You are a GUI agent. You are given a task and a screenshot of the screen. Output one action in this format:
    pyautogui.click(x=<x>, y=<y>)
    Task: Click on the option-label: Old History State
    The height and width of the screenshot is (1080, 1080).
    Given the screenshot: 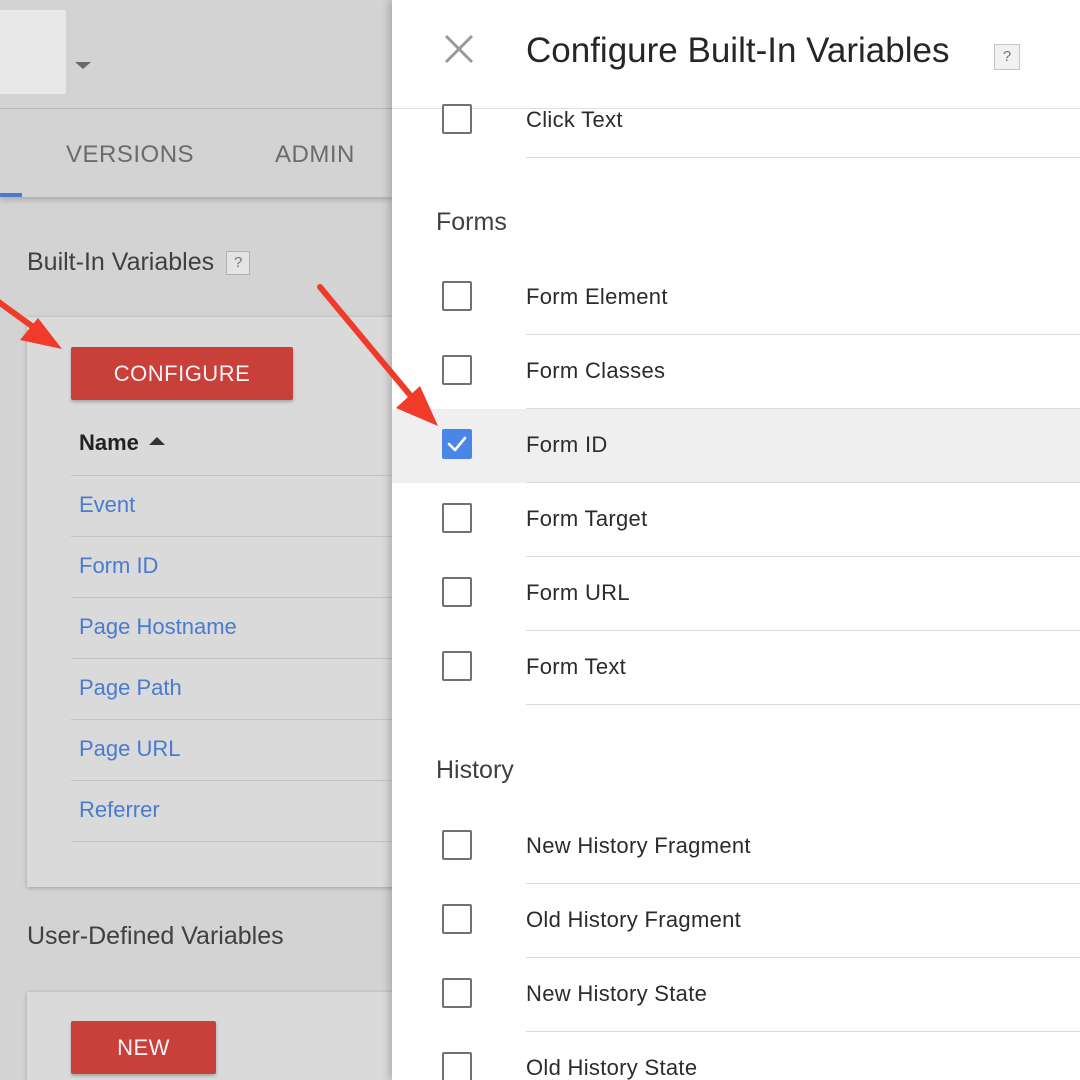 What is the action you would take?
    pyautogui.click(x=612, y=1067)
    